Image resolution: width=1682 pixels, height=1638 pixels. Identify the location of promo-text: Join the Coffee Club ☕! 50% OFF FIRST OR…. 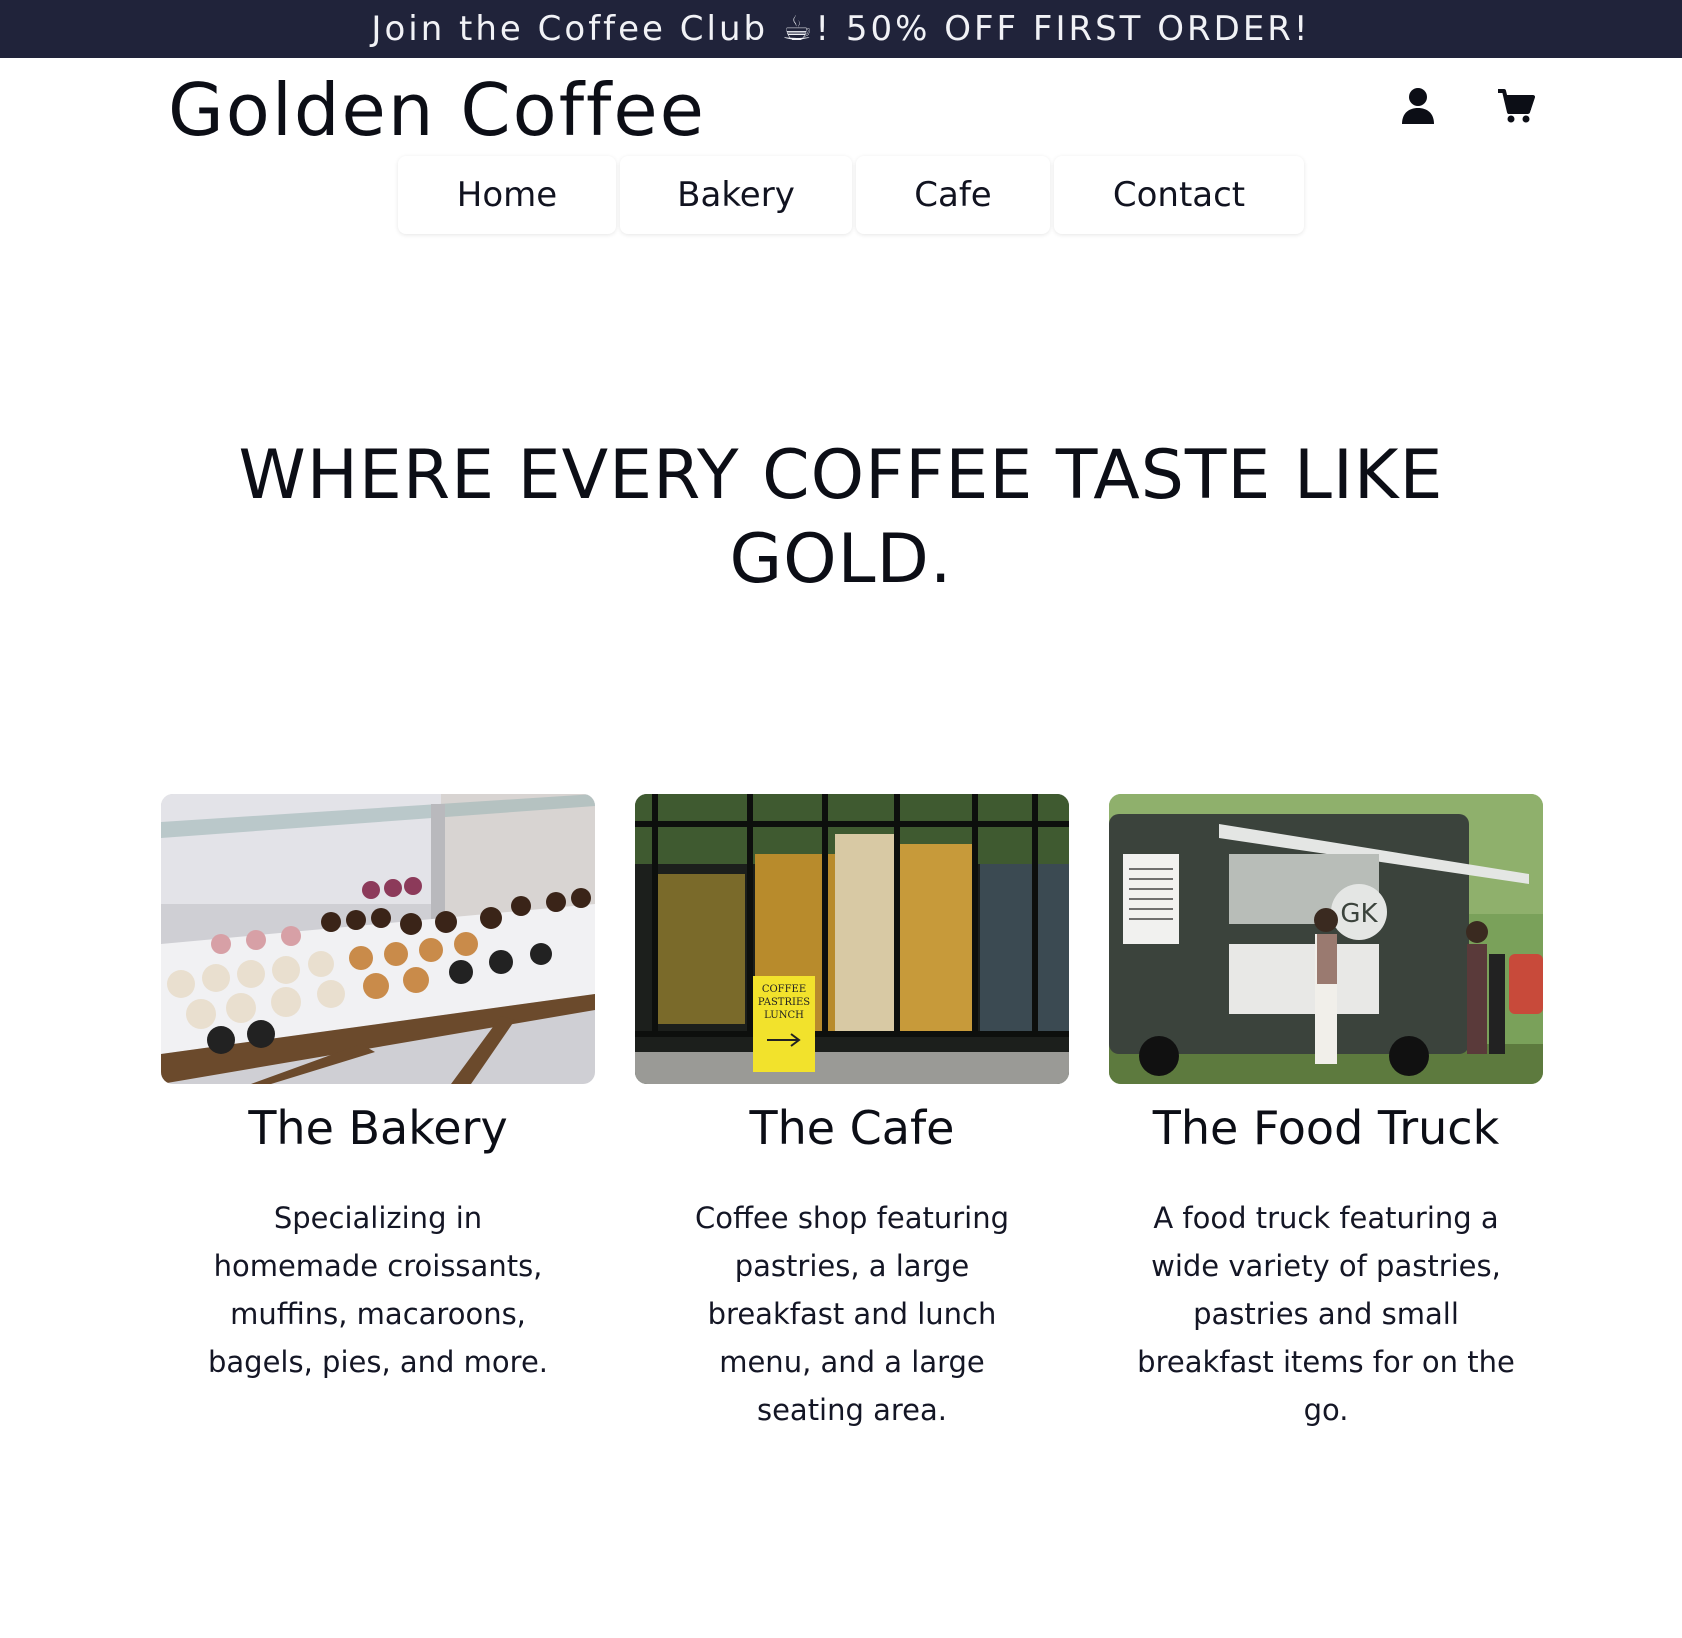
(841, 29).